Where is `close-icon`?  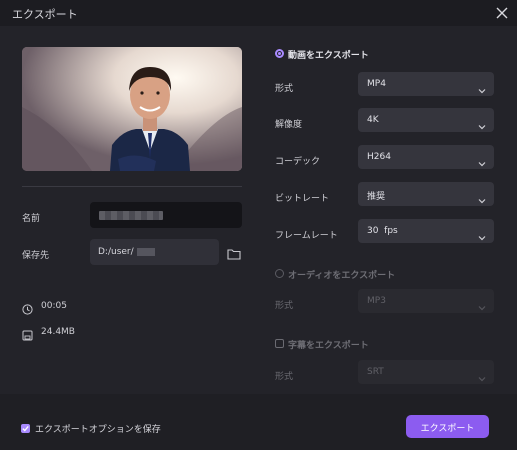 close-icon is located at coordinates (502, 12).